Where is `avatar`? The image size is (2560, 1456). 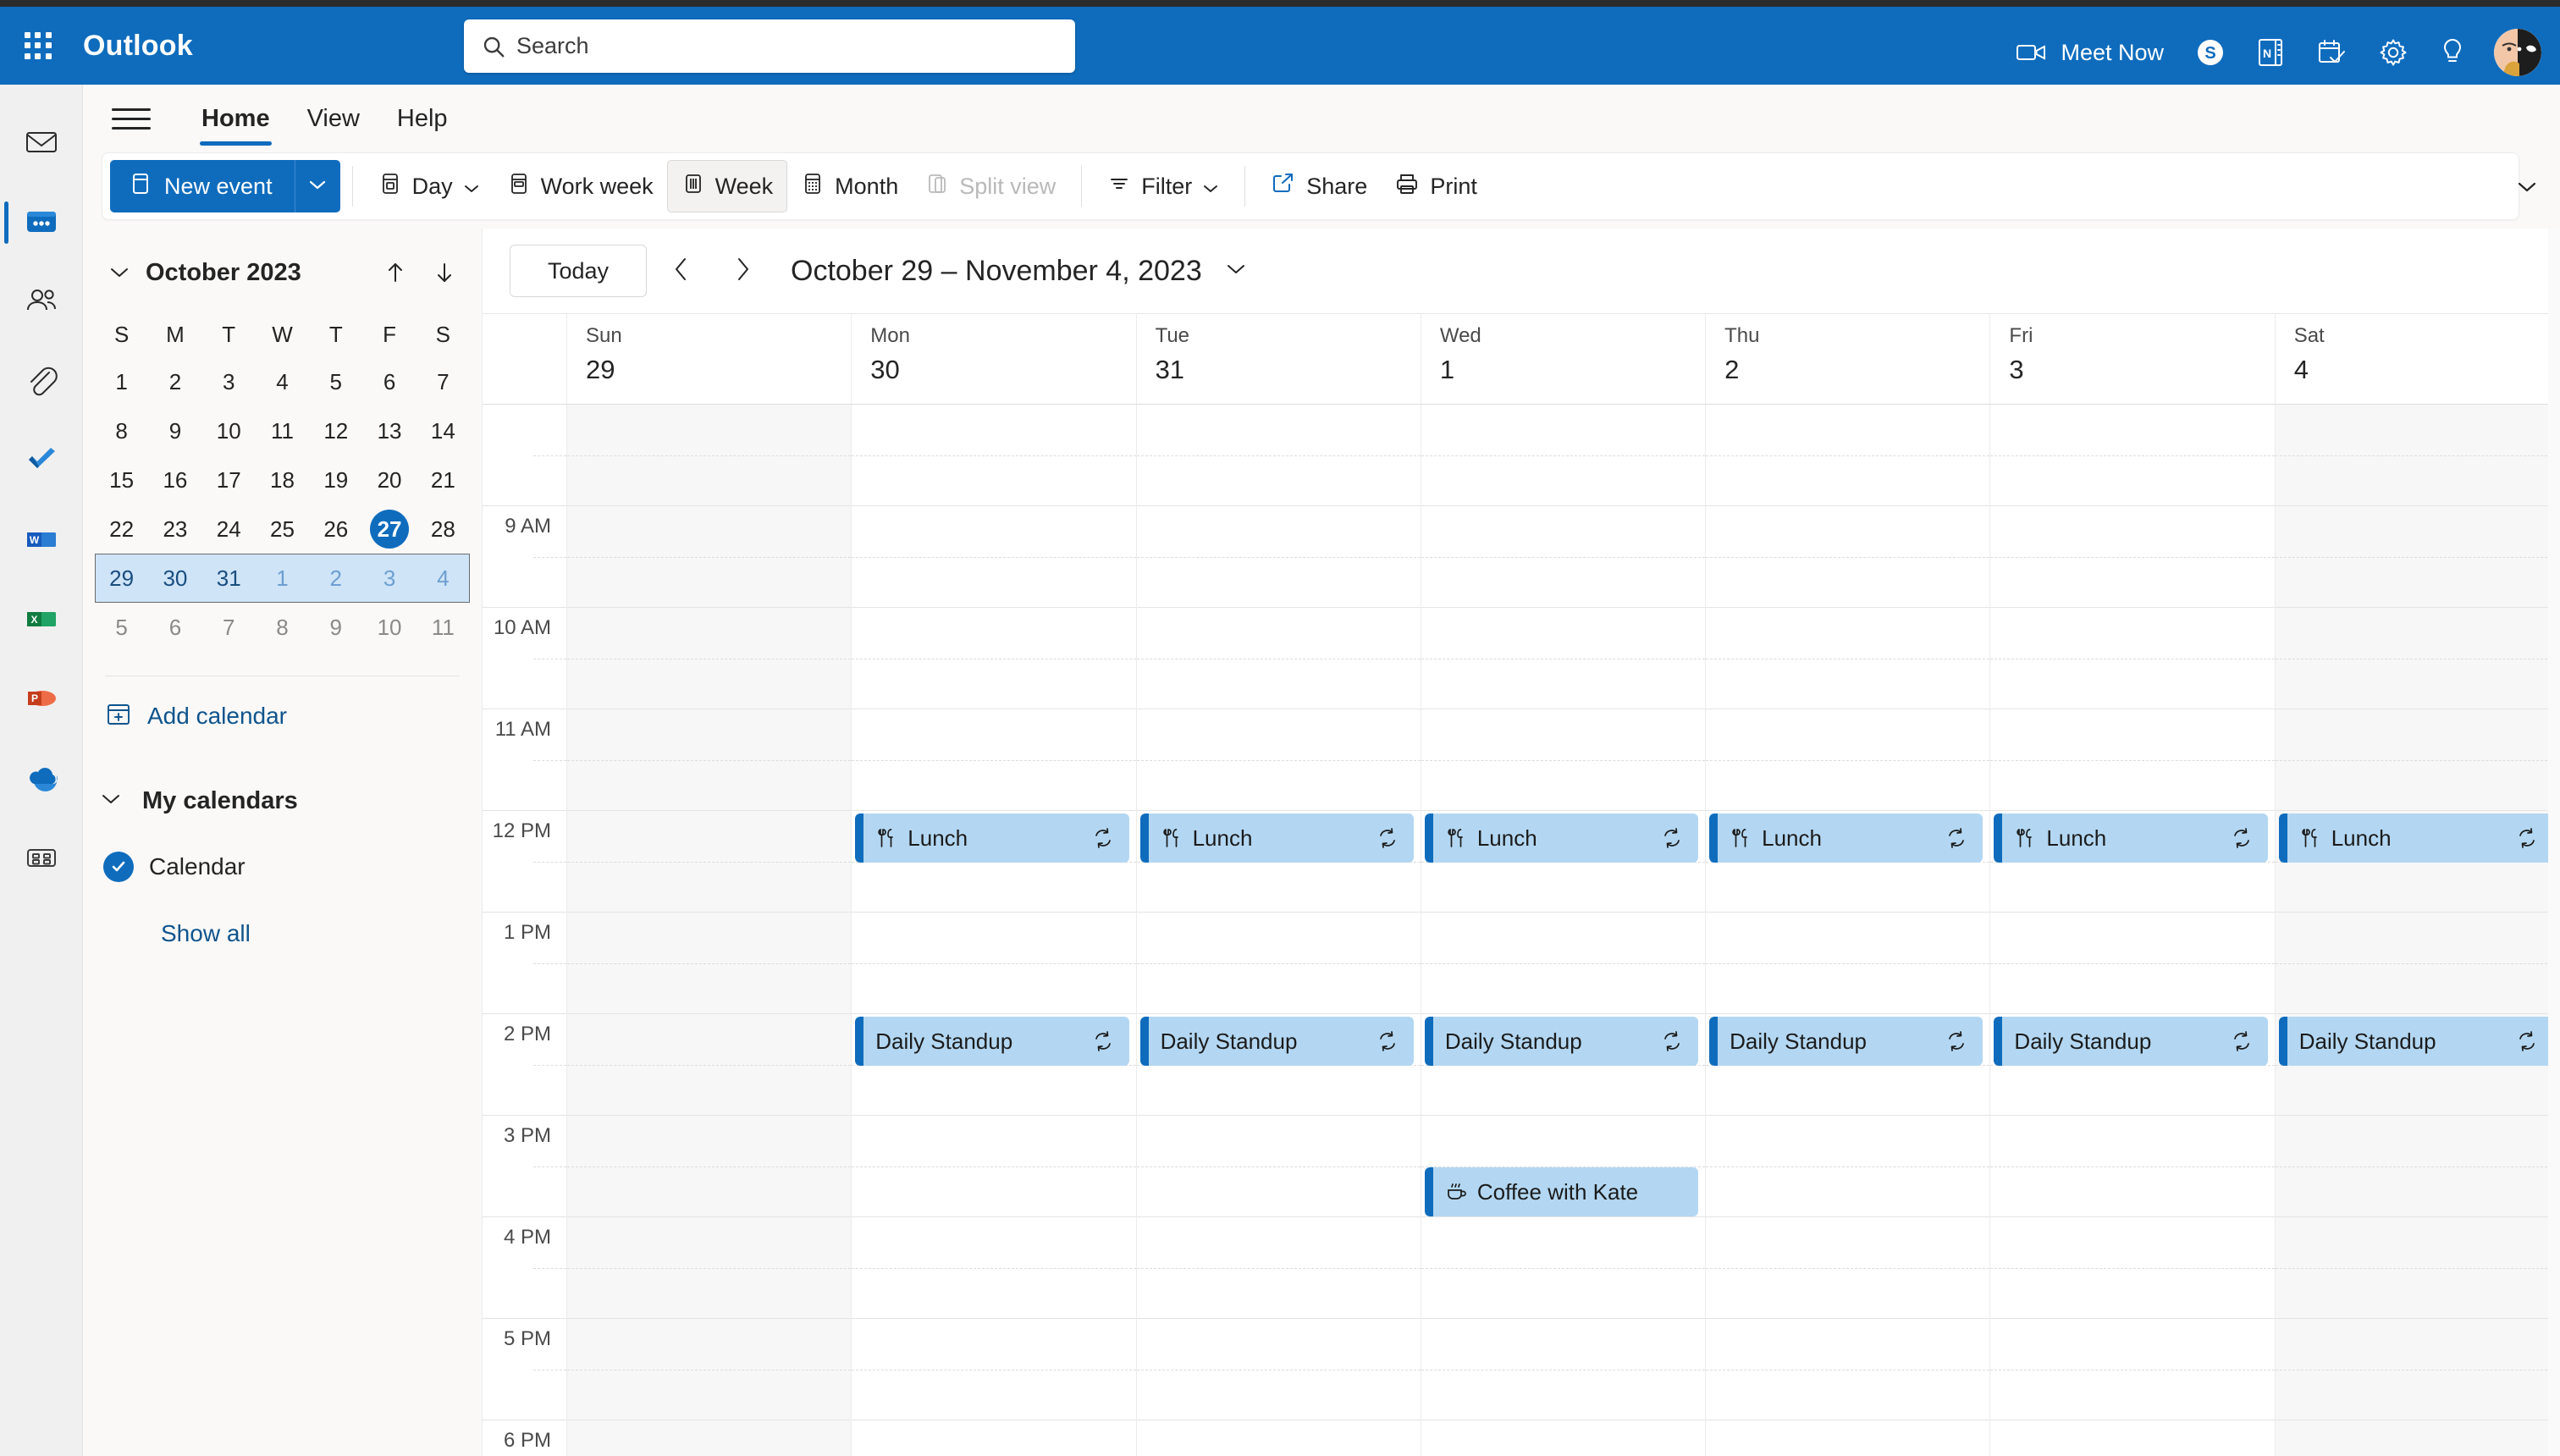 avatar is located at coordinates (2517, 53).